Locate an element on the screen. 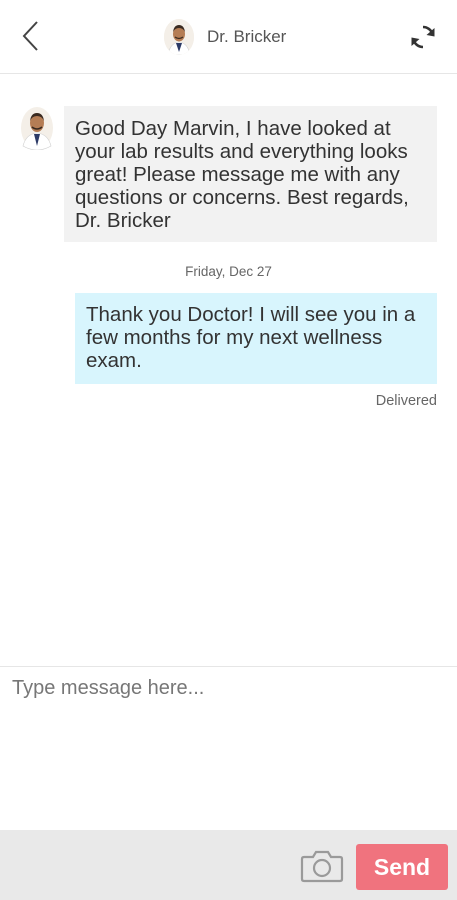  camera-button is located at coordinates (322, 866).